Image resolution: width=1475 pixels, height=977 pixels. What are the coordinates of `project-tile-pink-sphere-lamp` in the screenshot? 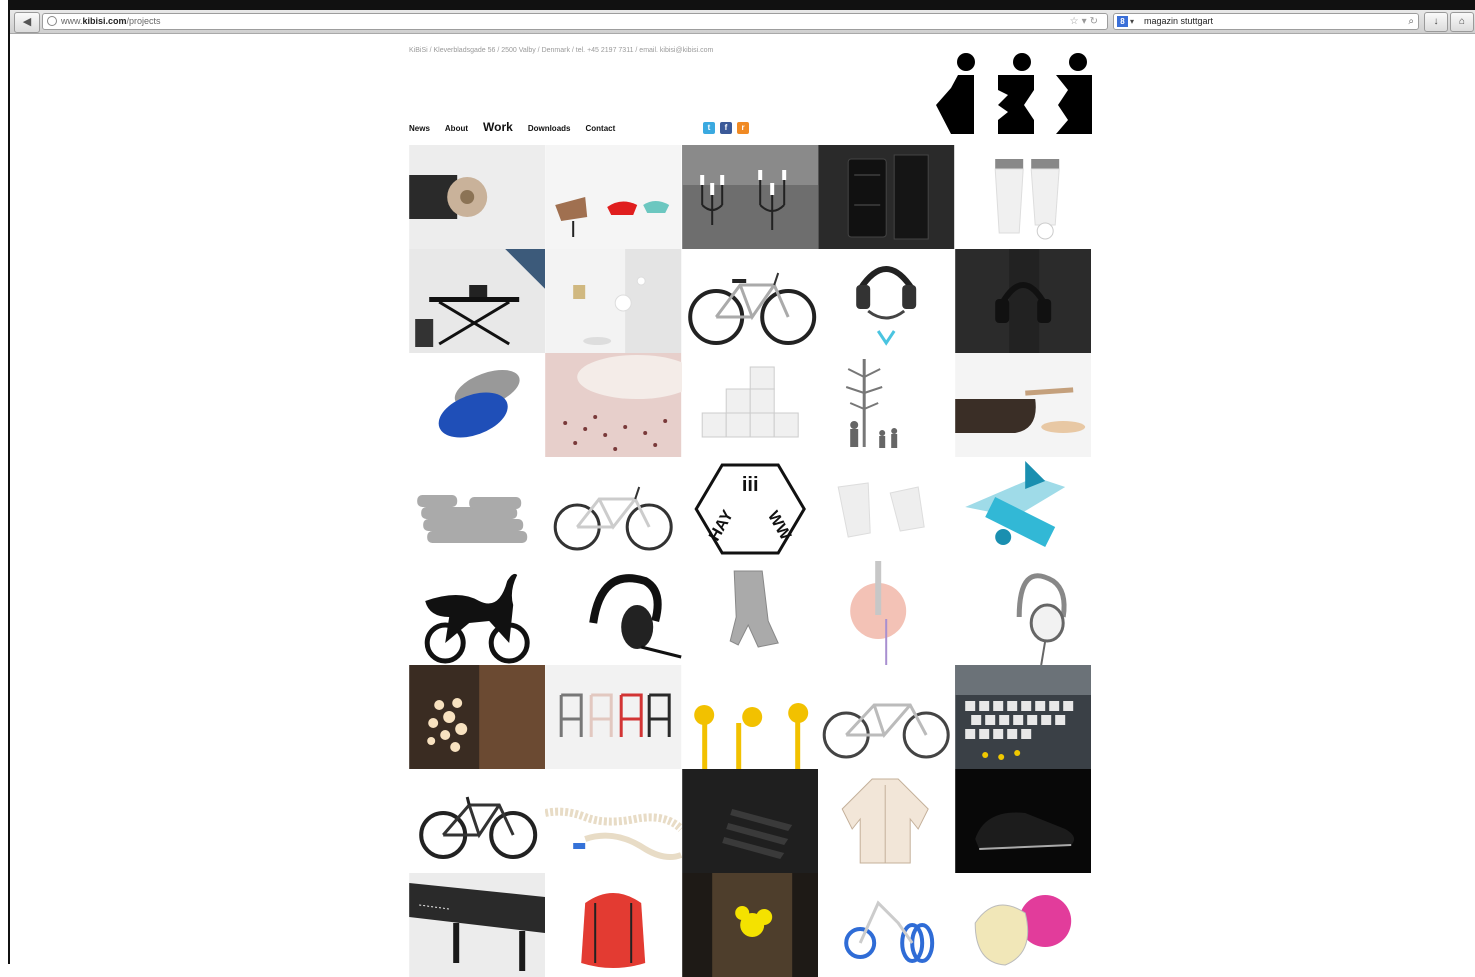 It's located at (1022, 925).